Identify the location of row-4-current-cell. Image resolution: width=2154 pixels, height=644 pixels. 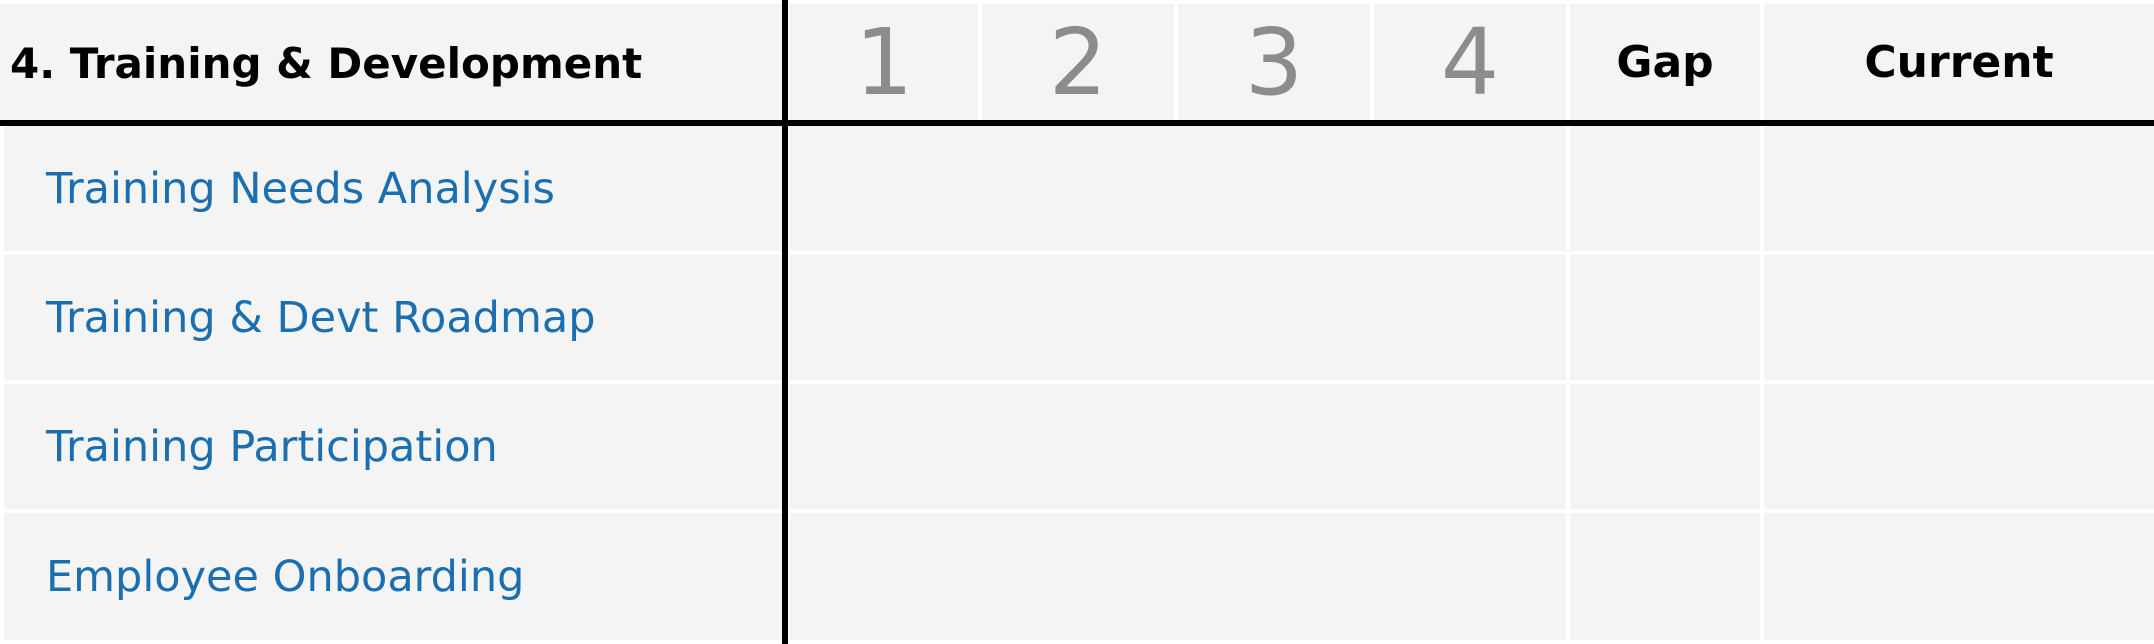
(1959, 576).